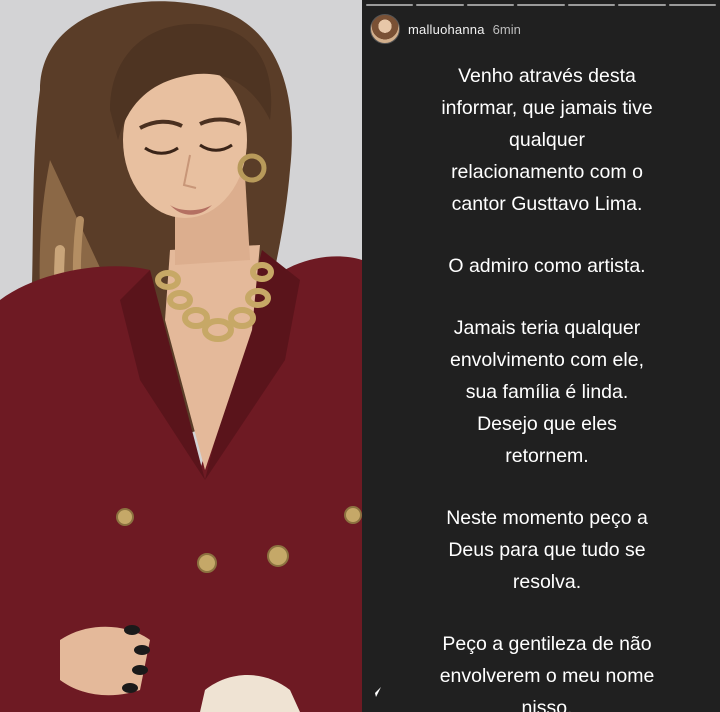  I want to click on story-header: malluohanna 6min, so click(445, 29).